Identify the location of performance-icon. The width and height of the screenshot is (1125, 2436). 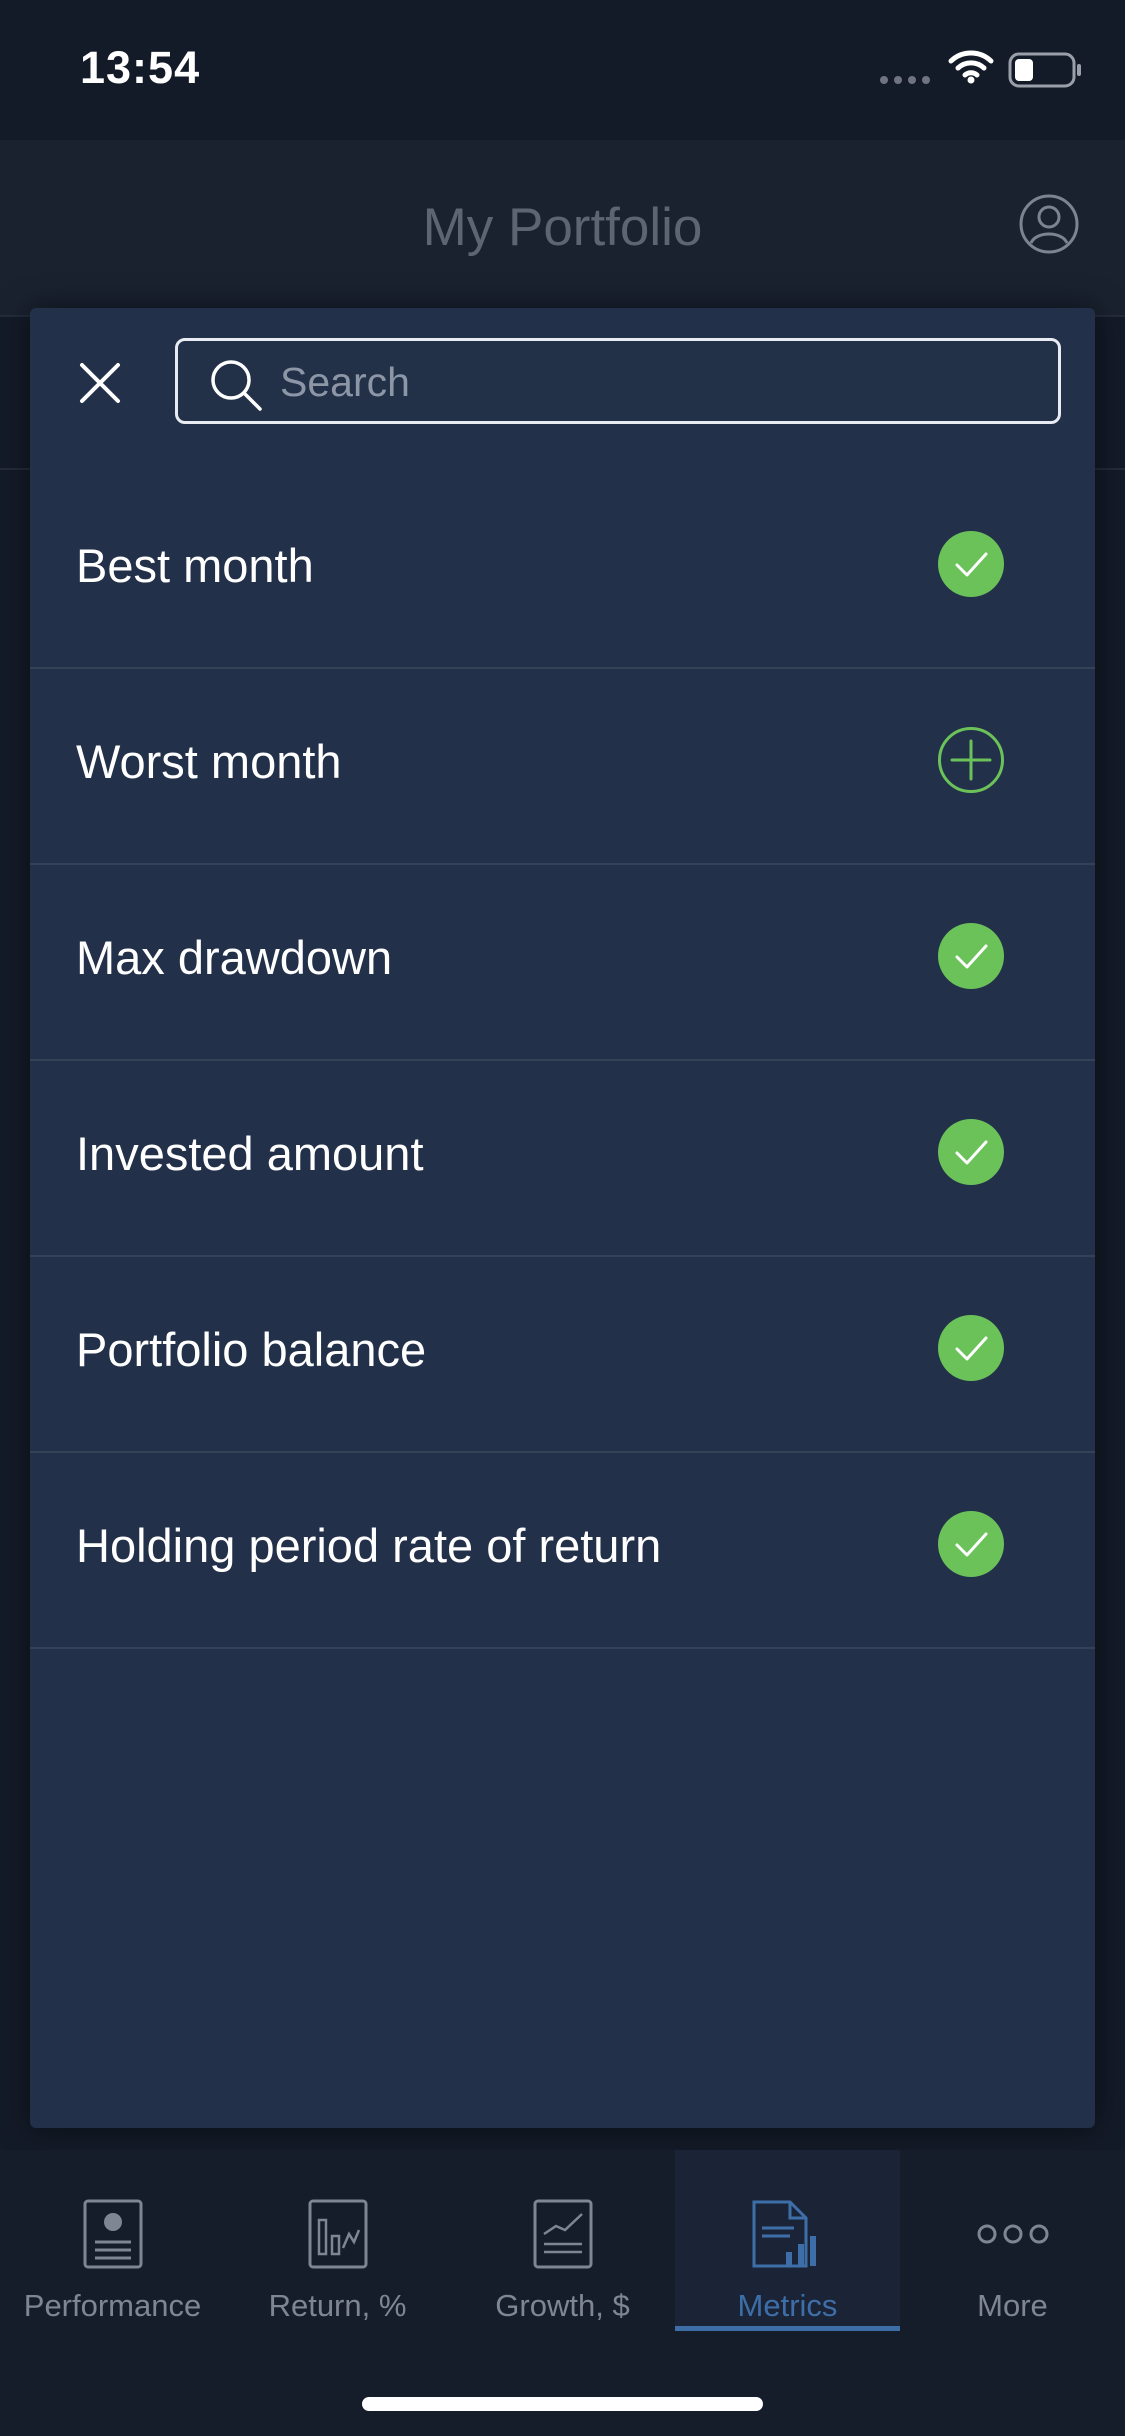
(112, 2234).